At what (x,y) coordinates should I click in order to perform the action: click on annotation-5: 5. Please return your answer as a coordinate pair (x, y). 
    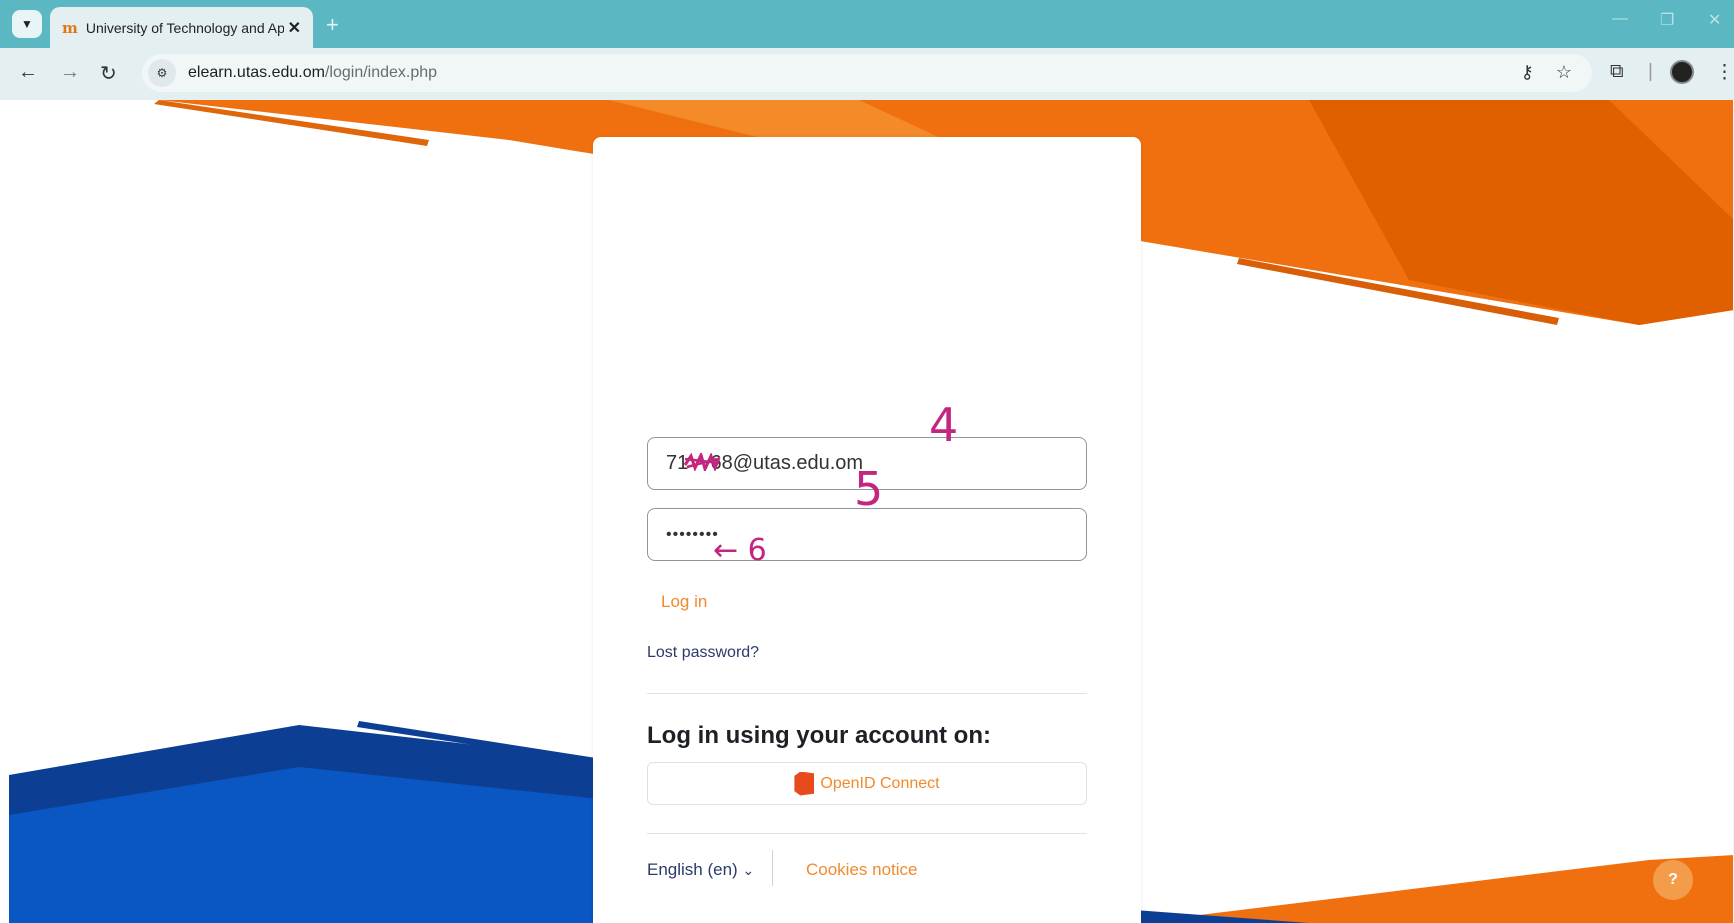
    Looking at the image, I should click on (869, 489).